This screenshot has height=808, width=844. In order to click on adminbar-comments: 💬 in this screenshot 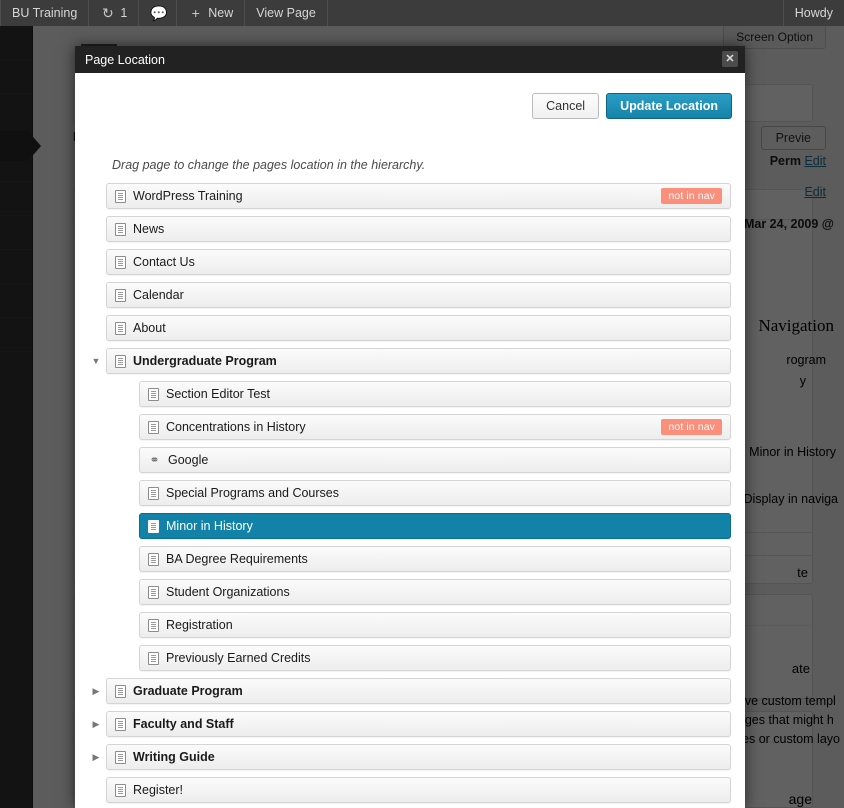, I will do `click(158, 13)`.